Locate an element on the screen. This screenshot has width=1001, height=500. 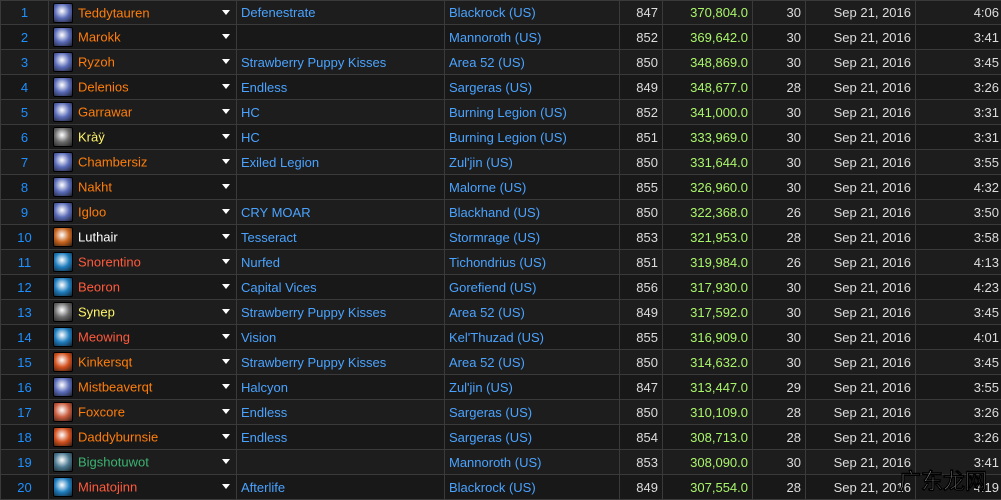
character-name-link: Synep is located at coordinates (96, 312).